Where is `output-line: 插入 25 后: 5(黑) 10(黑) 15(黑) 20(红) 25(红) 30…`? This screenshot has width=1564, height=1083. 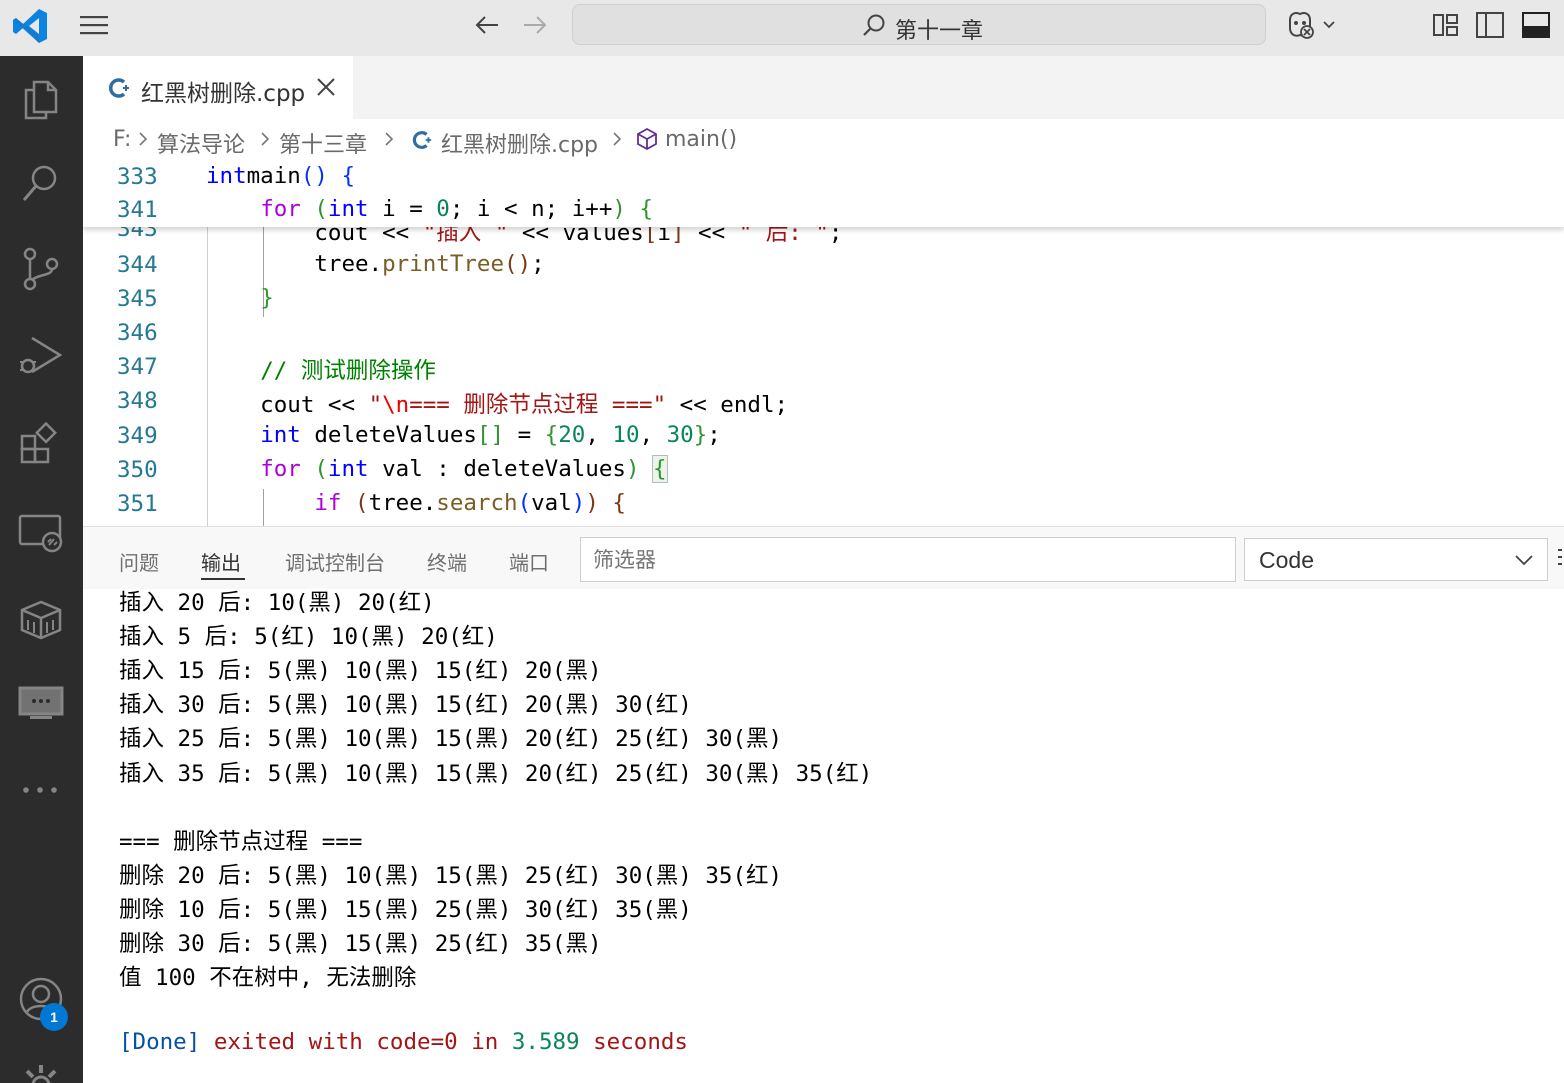
output-line: 插入 25 后: 5(黑) 10(黑) 15(黑) 20(红) 25(红) 30… is located at coordinates (451, 739).